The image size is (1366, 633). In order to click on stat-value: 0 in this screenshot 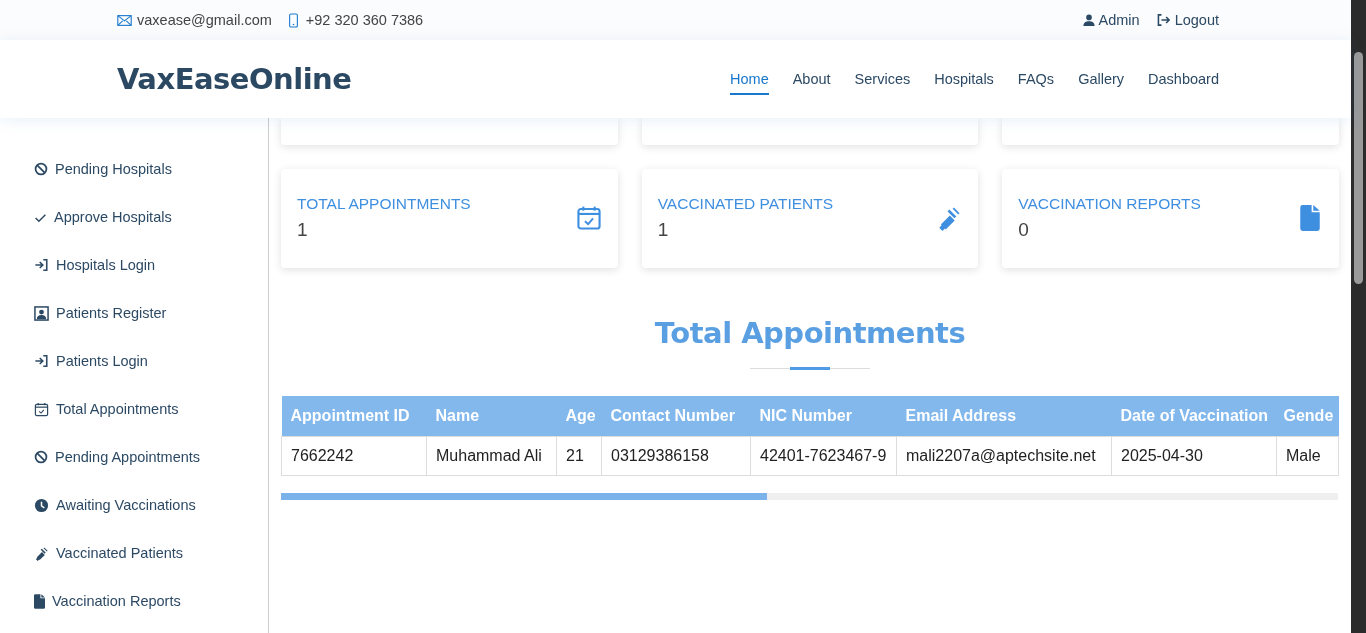, I will do `click(1024, 230)`.